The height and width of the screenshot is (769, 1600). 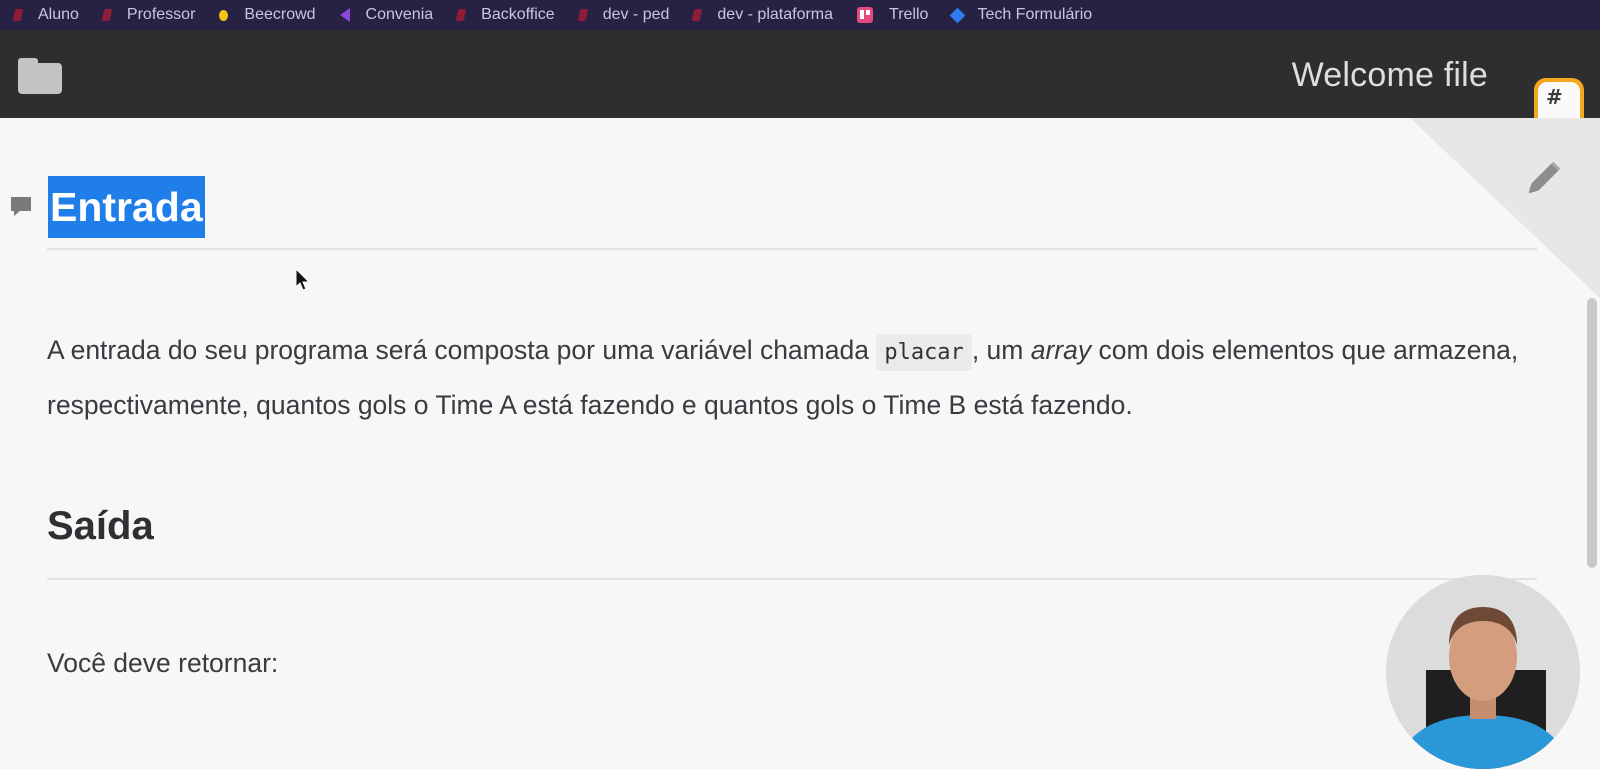 What do you see at coordinates (1390, 75) in the screenshot?
I see `file-title: Welcome file` at bounding box center [1390, 75].